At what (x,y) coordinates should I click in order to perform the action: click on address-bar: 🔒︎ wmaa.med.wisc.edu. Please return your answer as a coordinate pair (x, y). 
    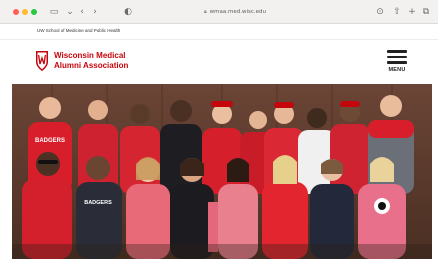
    Looking at the image, I should click on (235, 12).